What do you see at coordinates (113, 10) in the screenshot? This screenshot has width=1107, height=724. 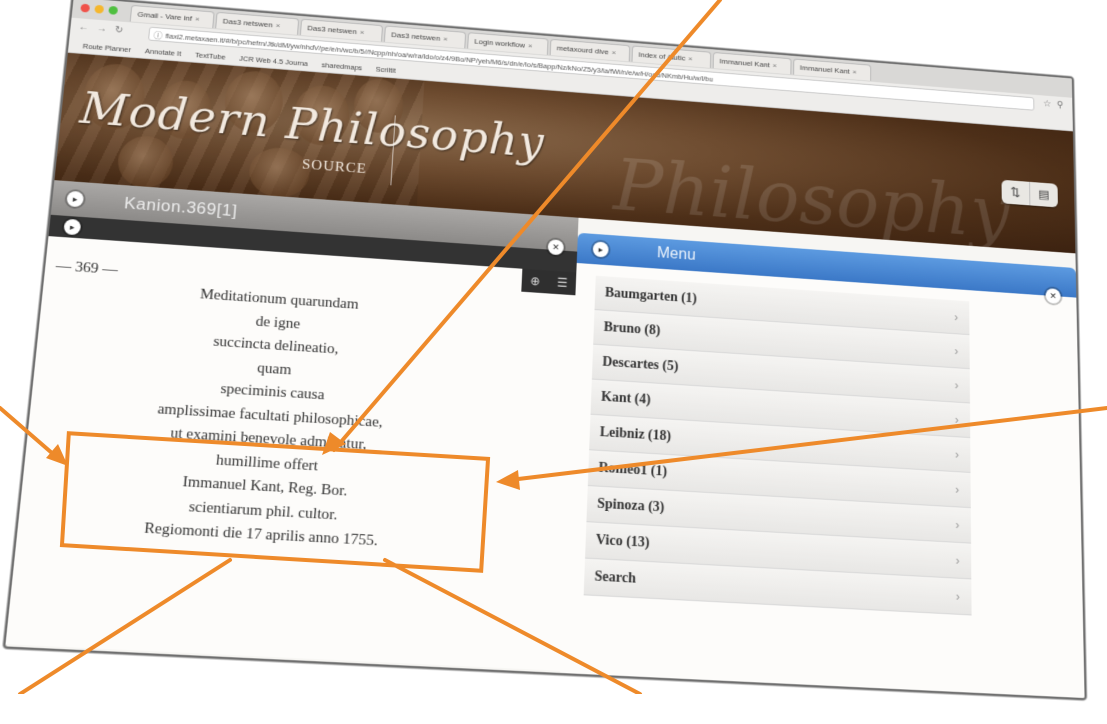 I see `maximize-window-icon` at bounding box center [113, 10].